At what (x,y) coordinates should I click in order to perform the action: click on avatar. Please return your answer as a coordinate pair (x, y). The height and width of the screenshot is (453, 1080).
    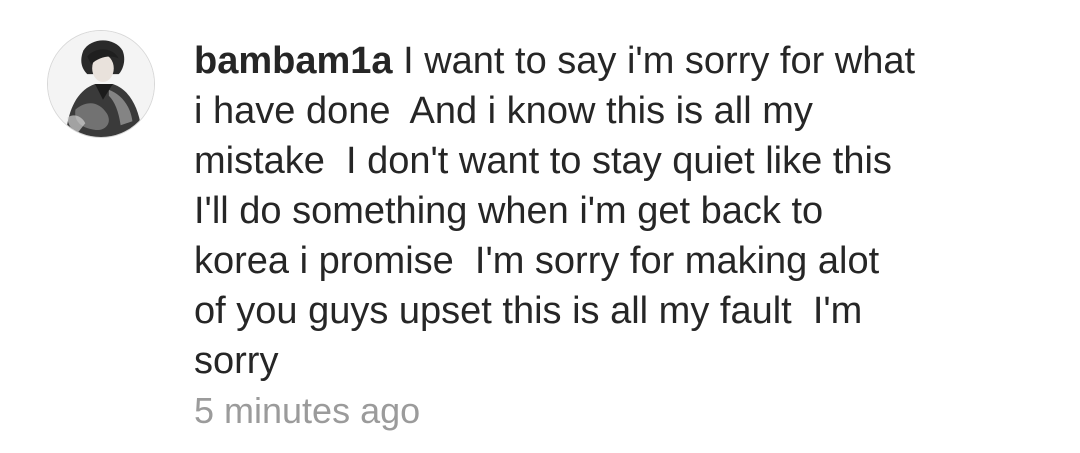
    Looking at the image, I should click on (101, 84).